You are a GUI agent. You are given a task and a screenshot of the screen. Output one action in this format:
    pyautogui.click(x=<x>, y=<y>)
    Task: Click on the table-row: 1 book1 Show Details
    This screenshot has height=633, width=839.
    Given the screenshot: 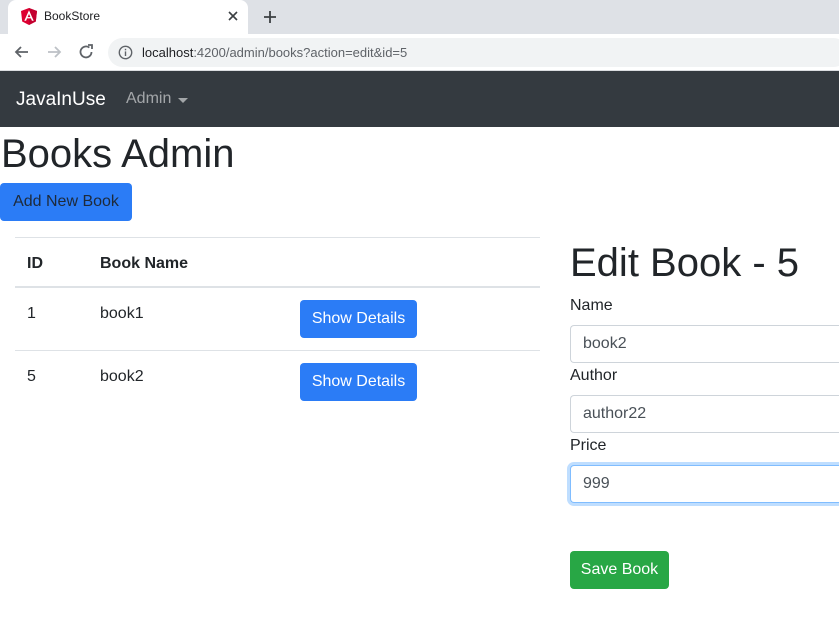 What is the action you would take?
    pyautogui.click(x=277, y=318)
    